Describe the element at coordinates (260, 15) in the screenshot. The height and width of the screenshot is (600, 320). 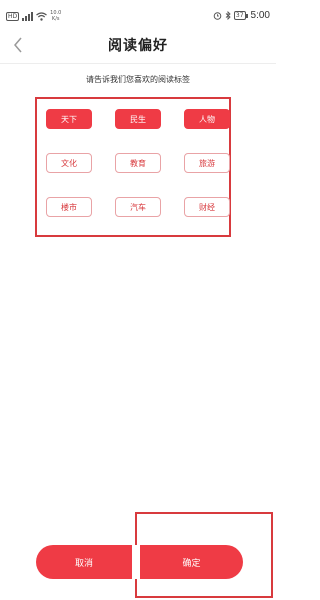
I see `status-time: 5:00` at that location.